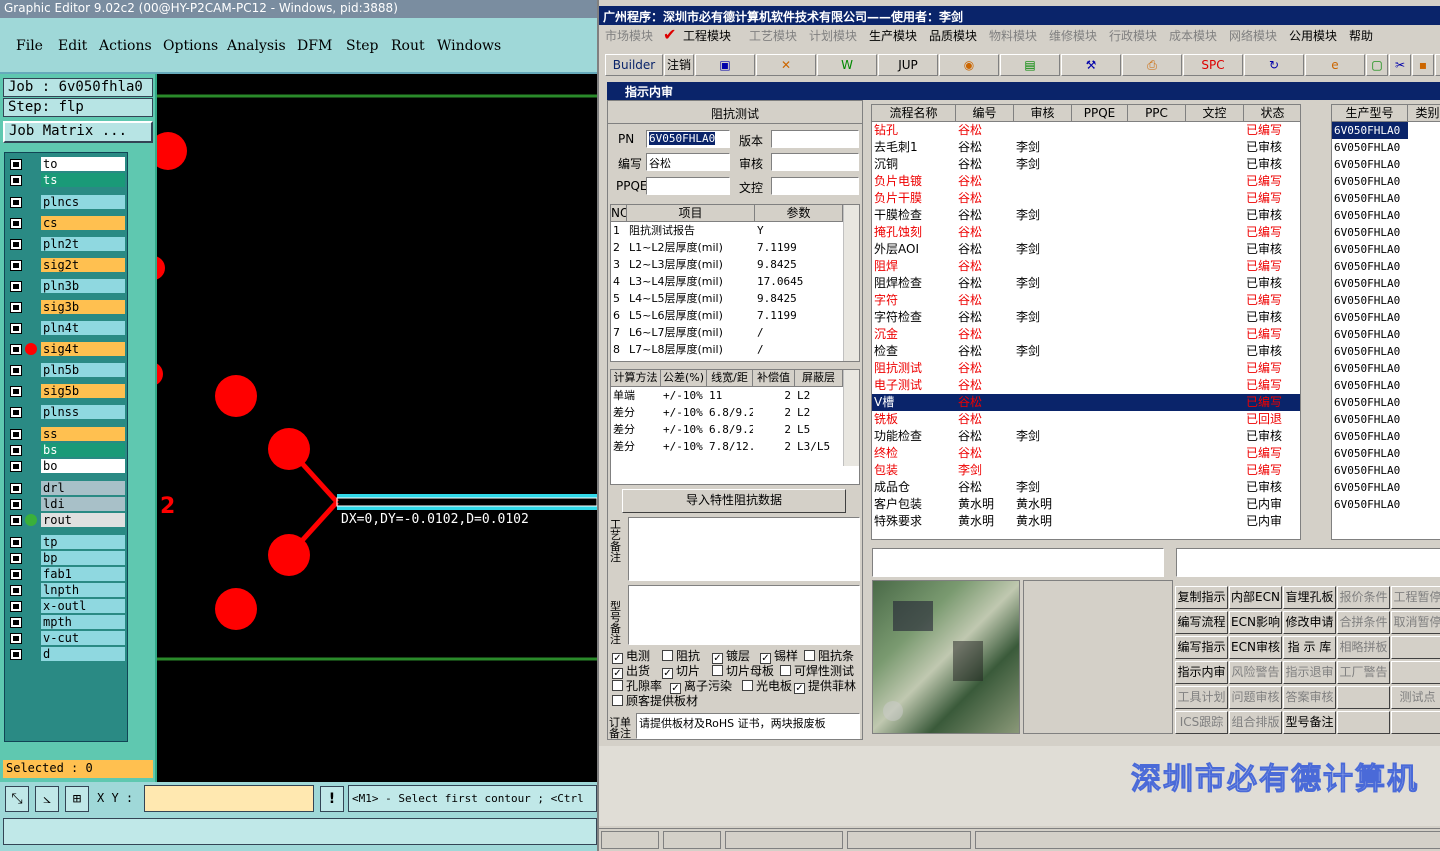  What do you see at coordinates (1437, 65) in the screenshot?
I see `undo-icon: ↶` at bounding box center [1437, 65].